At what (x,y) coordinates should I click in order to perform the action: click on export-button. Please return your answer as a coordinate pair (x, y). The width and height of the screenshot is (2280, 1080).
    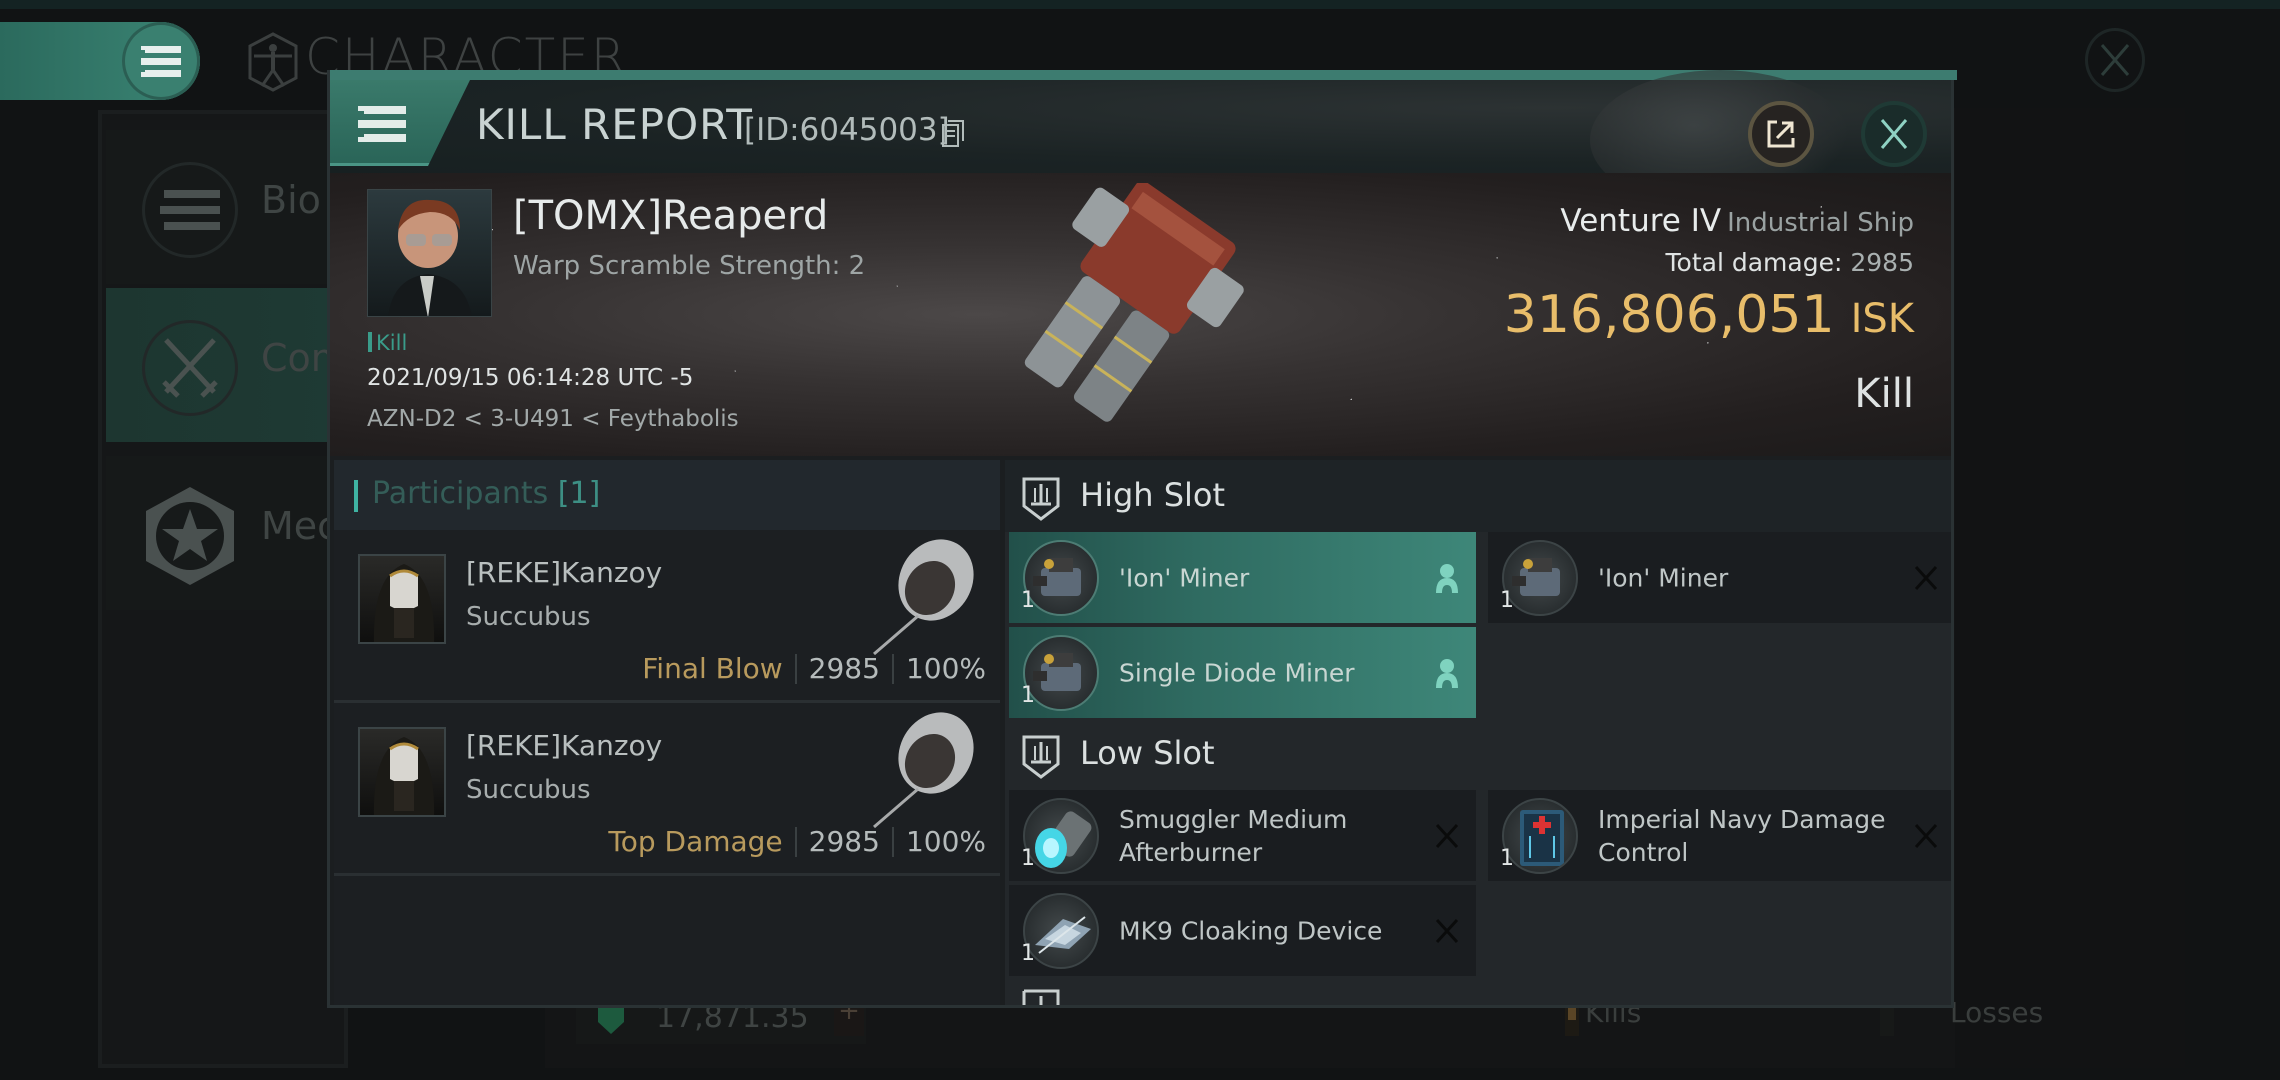
    Looking at the image, I should click on (1781, 134).